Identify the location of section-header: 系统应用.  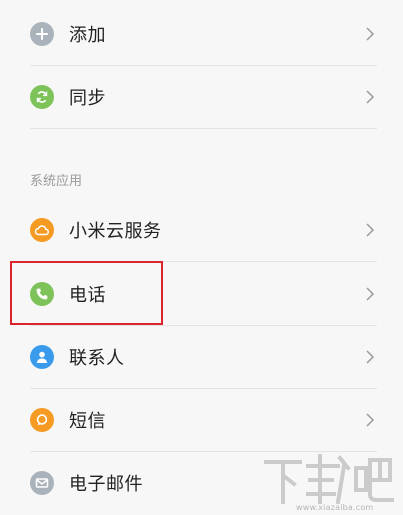
(56, 181).